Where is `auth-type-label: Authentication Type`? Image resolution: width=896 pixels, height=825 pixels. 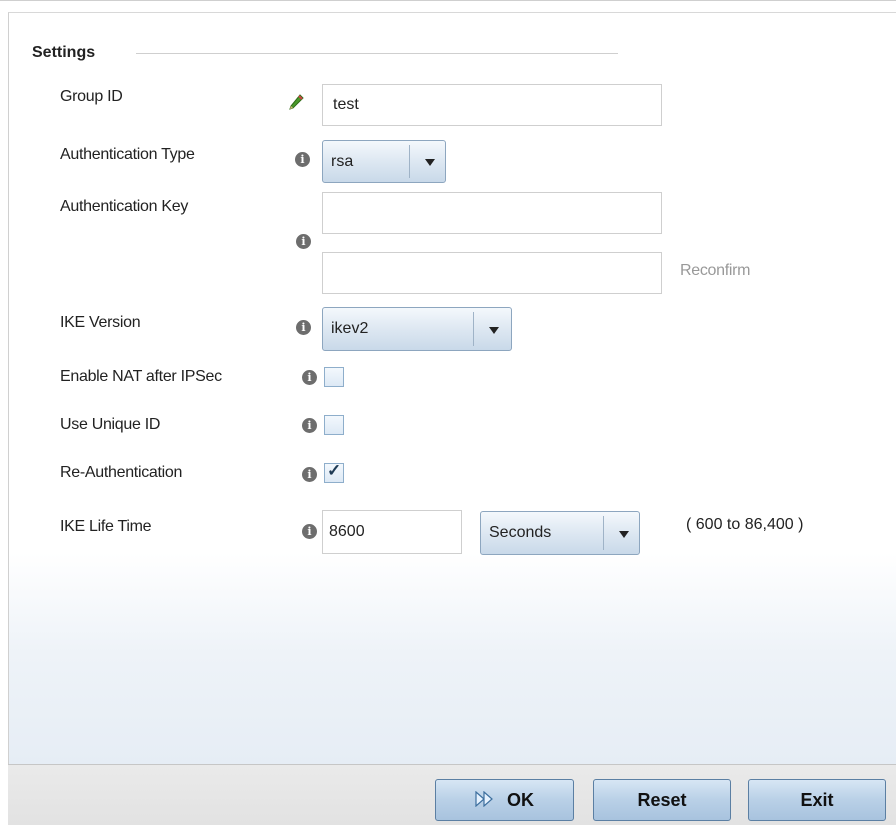 auth-type-label: Authentication Type is located at coordinates (127, 154).